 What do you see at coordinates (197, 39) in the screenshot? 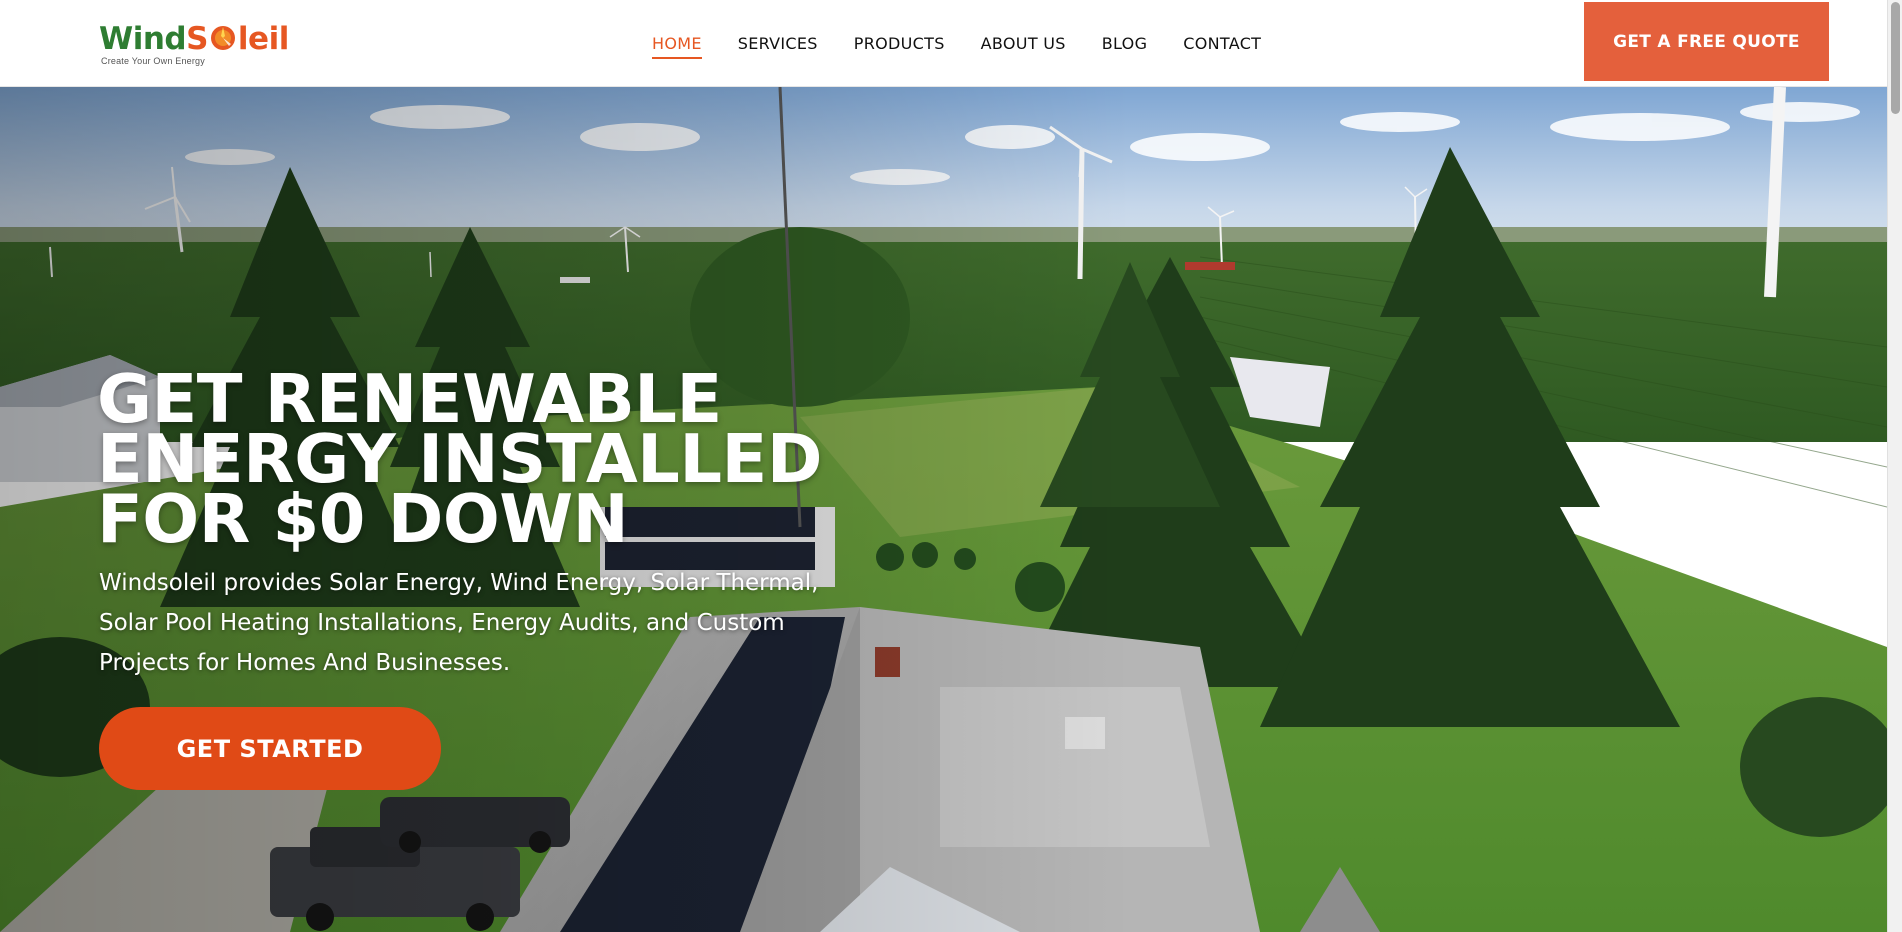
I see `logo-s-text: S` at bounding box center [197, 39].